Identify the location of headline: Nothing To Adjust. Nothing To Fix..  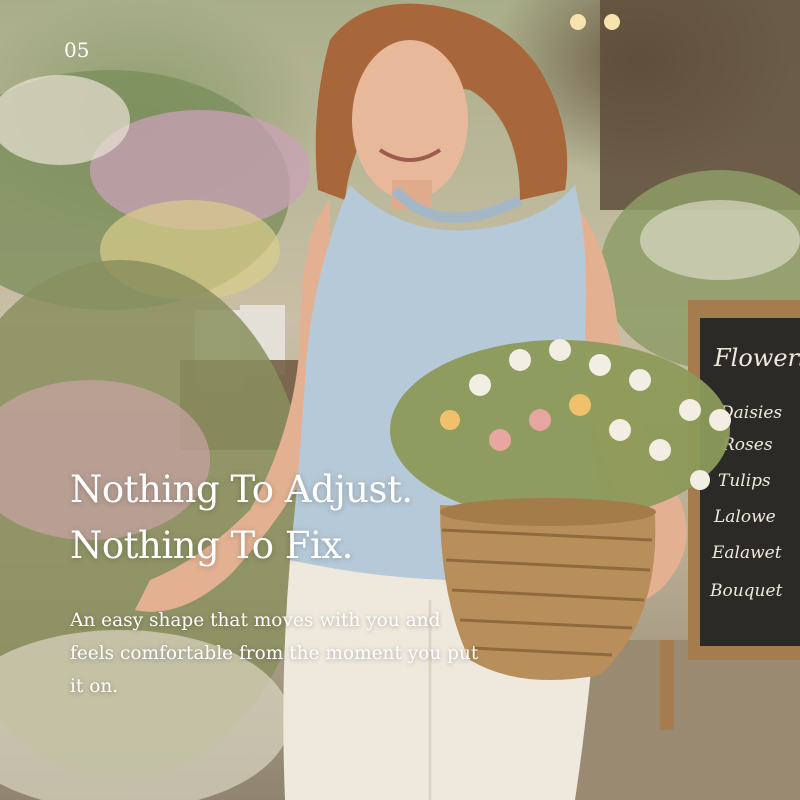
(290, 518).